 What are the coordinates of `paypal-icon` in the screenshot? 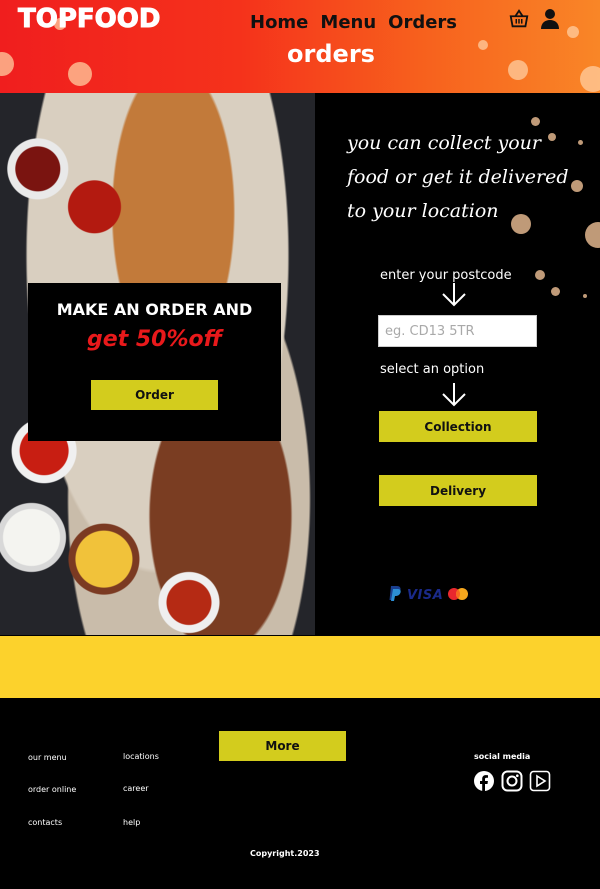 It's located at (395, 595).